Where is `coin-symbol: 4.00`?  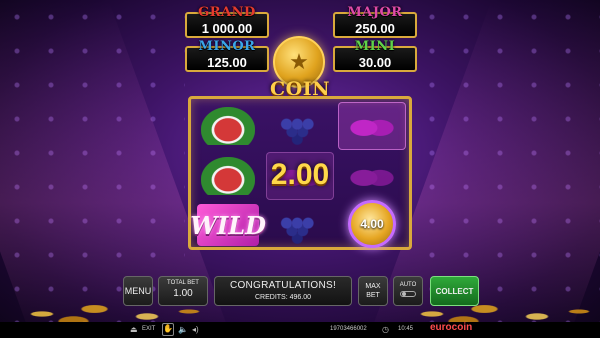
coin-symbol: 4.00 is located at coordinates (372, 224).